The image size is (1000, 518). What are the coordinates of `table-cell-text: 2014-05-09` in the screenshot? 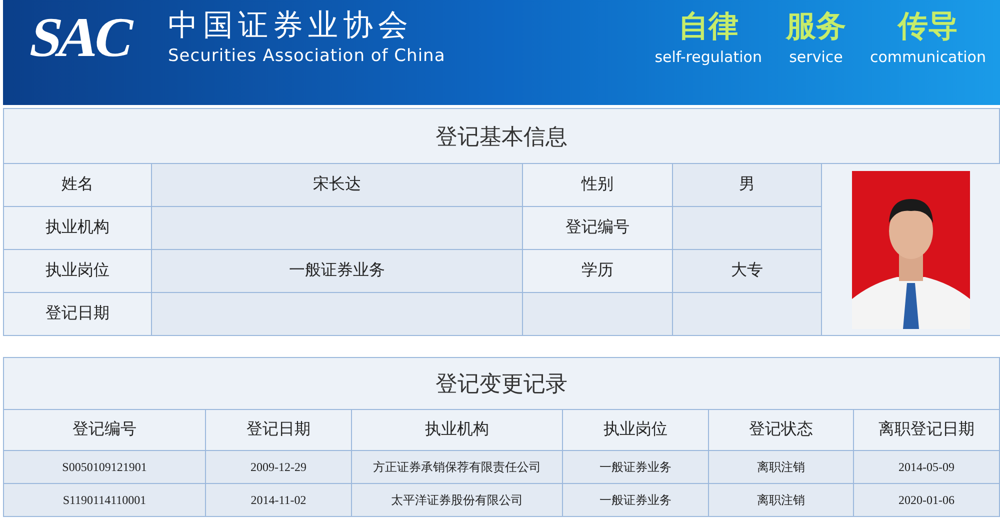 It's located at (926, 467).